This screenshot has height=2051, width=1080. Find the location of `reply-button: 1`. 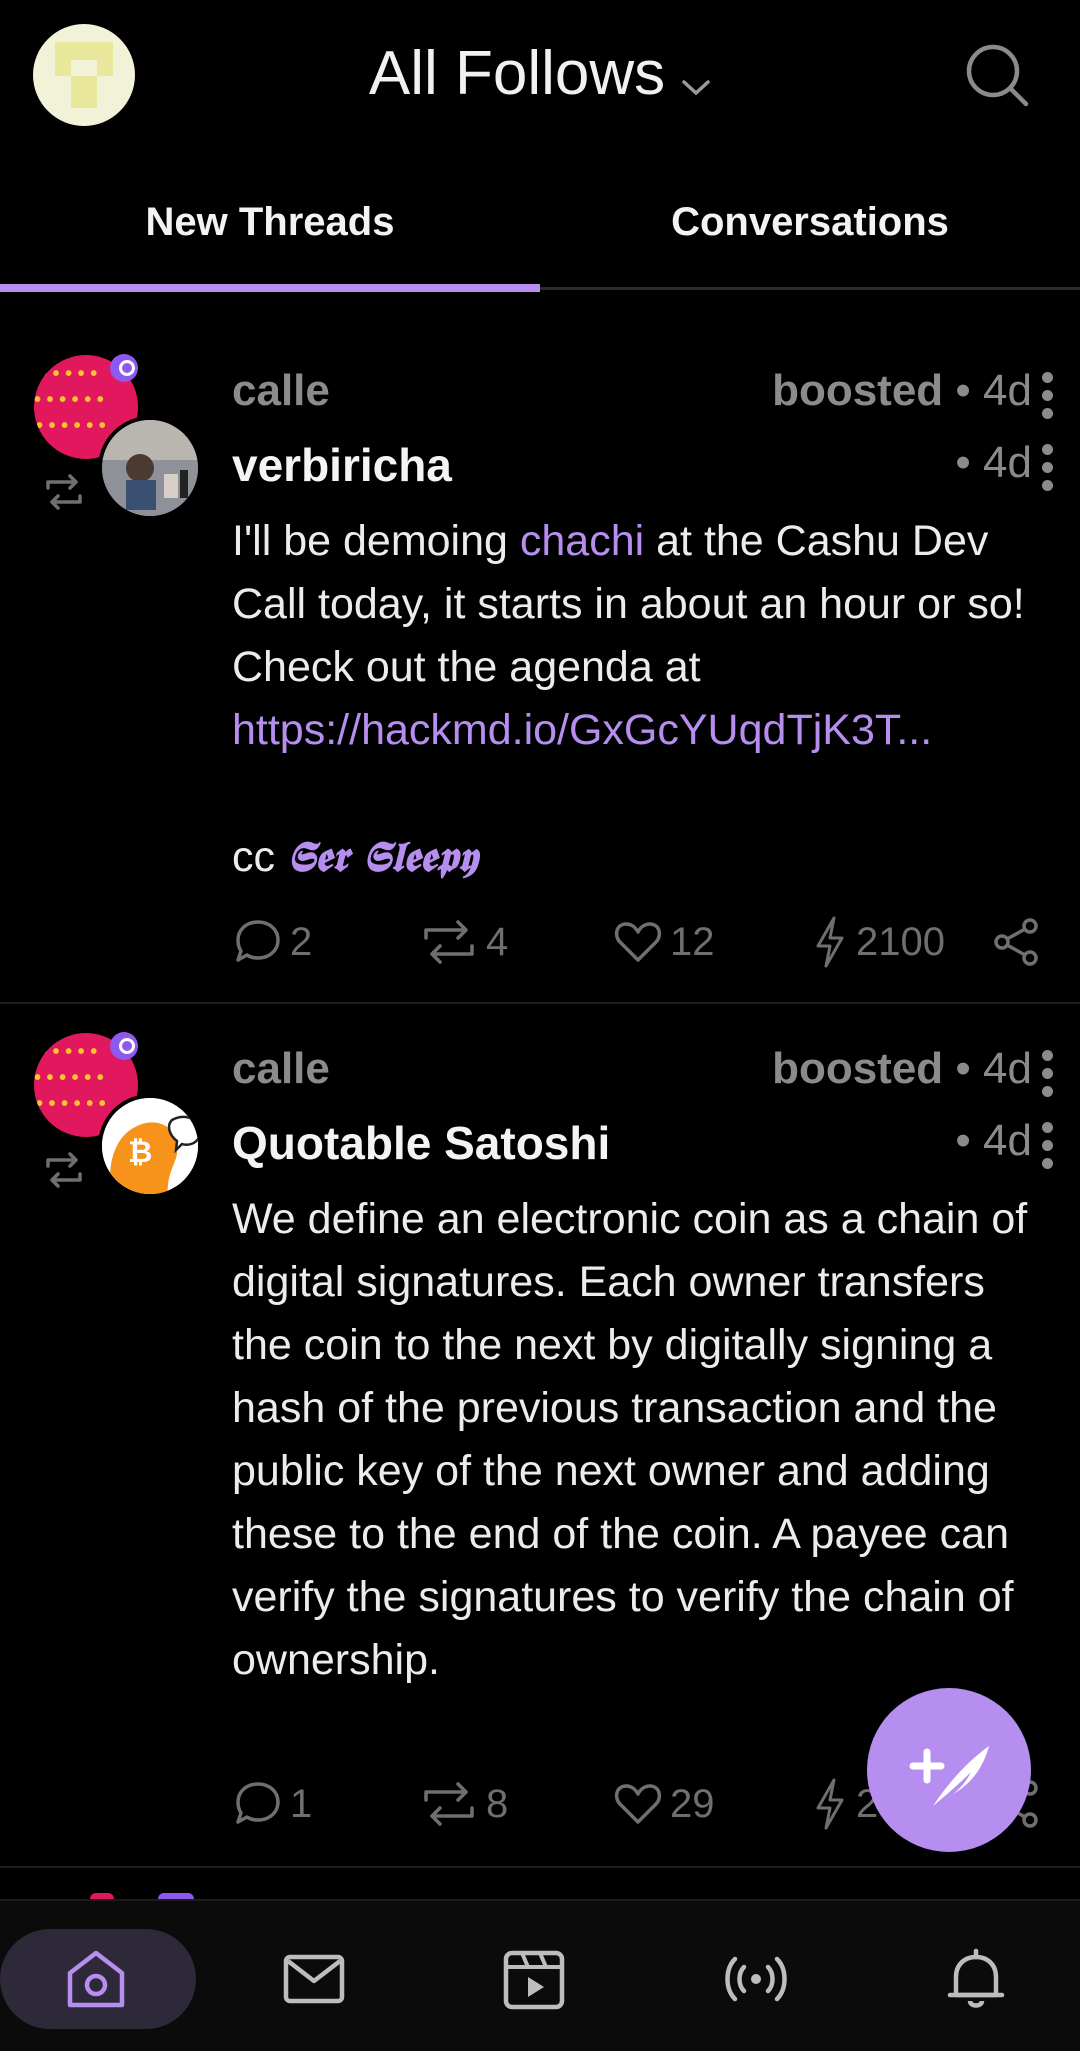

reply-button: 1 is located at coordinates (272, 1804).